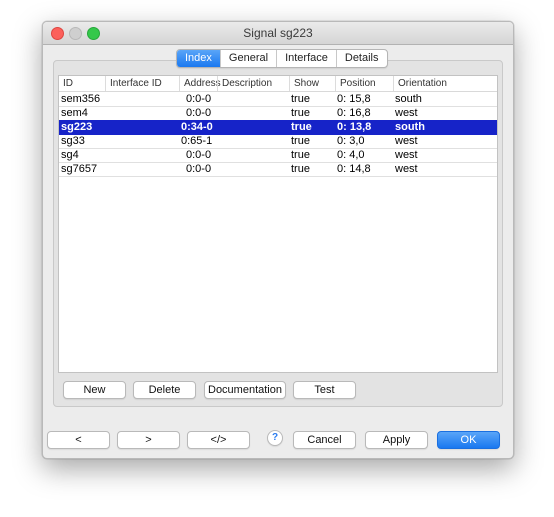  I want to click on cell-address: 0:65-1, so click(197, 141).